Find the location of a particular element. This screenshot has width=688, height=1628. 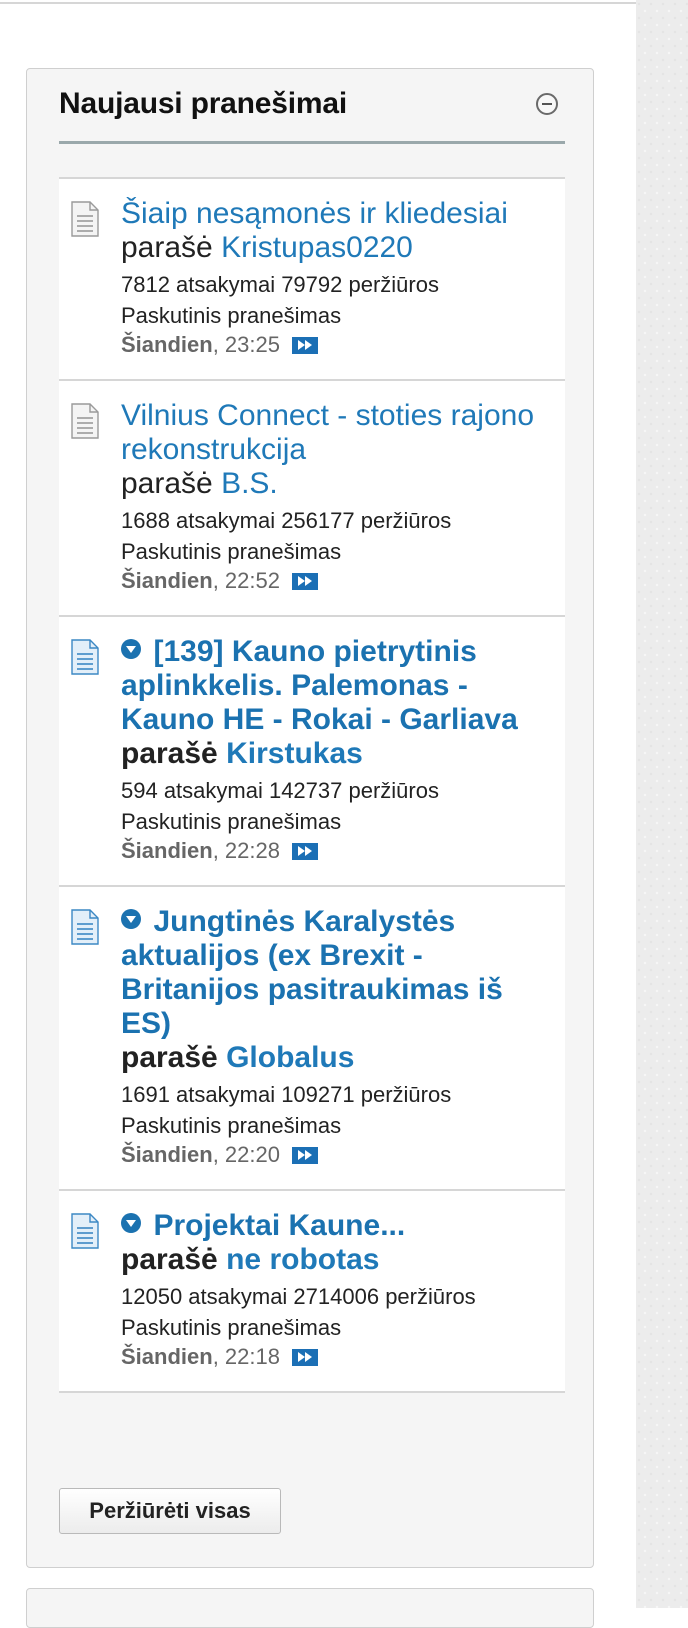

author-line: parašė Kristupas0220 is located at coordinates (333, 248).